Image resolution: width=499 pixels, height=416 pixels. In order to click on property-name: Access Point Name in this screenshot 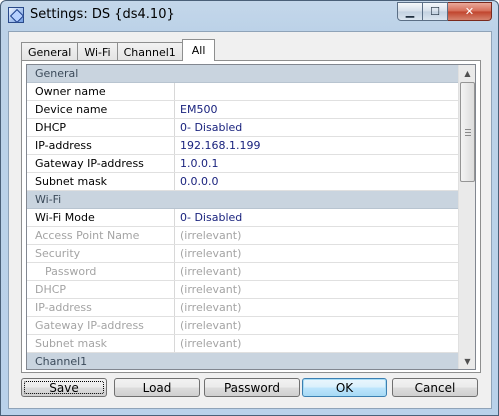, I will do `click(101, 235)`.